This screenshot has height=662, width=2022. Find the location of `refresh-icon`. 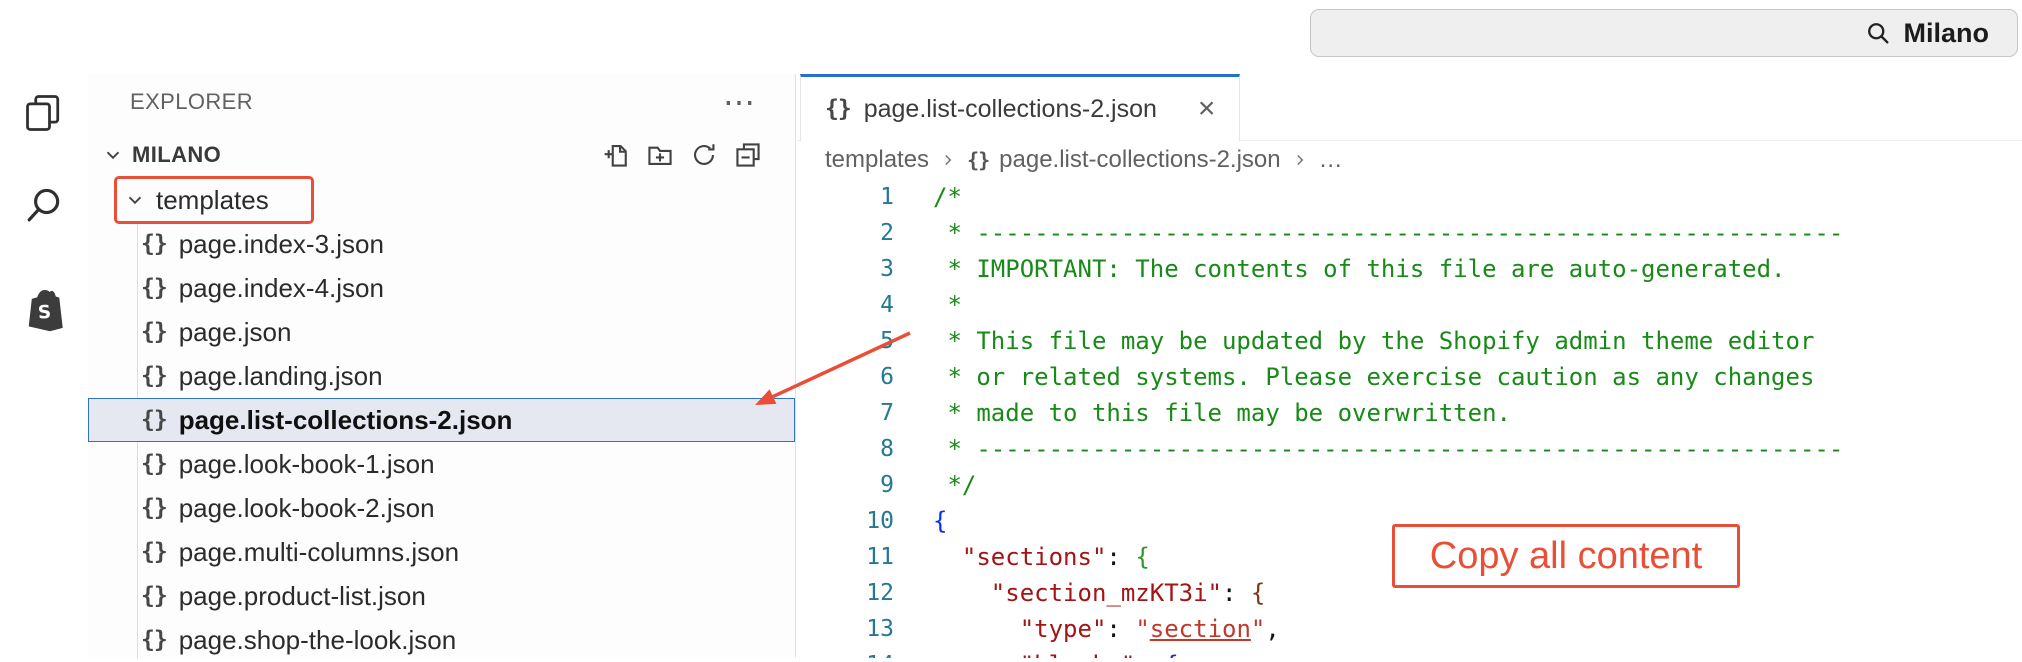

refresh-icon is located at coordinates (704, 155).